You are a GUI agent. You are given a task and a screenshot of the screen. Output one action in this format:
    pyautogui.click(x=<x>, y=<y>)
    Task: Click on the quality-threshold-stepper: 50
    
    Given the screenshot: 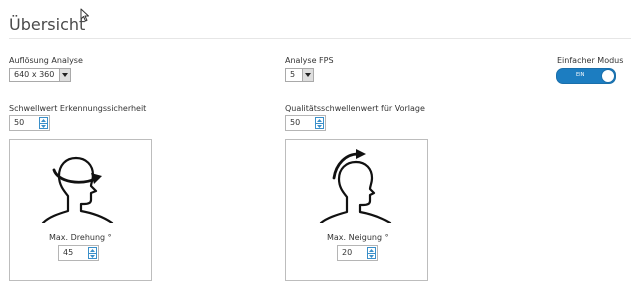 What is the action you would take?
    pyautogui.click(x=305, y=123)
    